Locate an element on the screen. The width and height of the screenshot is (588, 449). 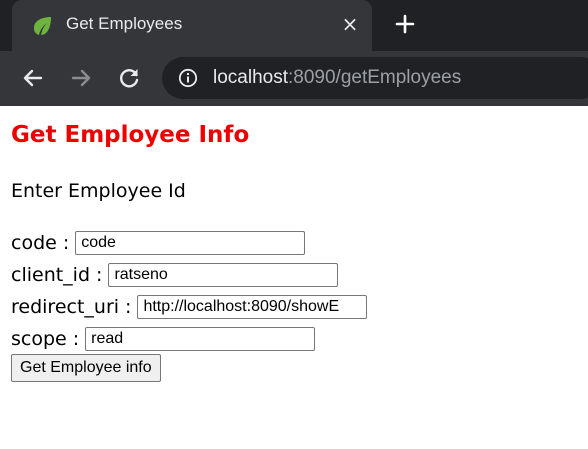
spring-leaf-icon is located at coordinates (42, 26).